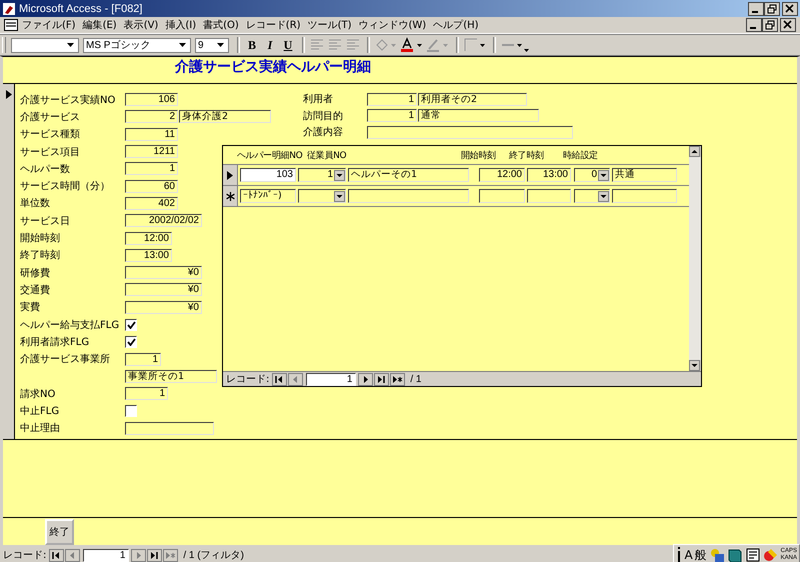  I want to click on field-label: 単位数, so click(35, 203).